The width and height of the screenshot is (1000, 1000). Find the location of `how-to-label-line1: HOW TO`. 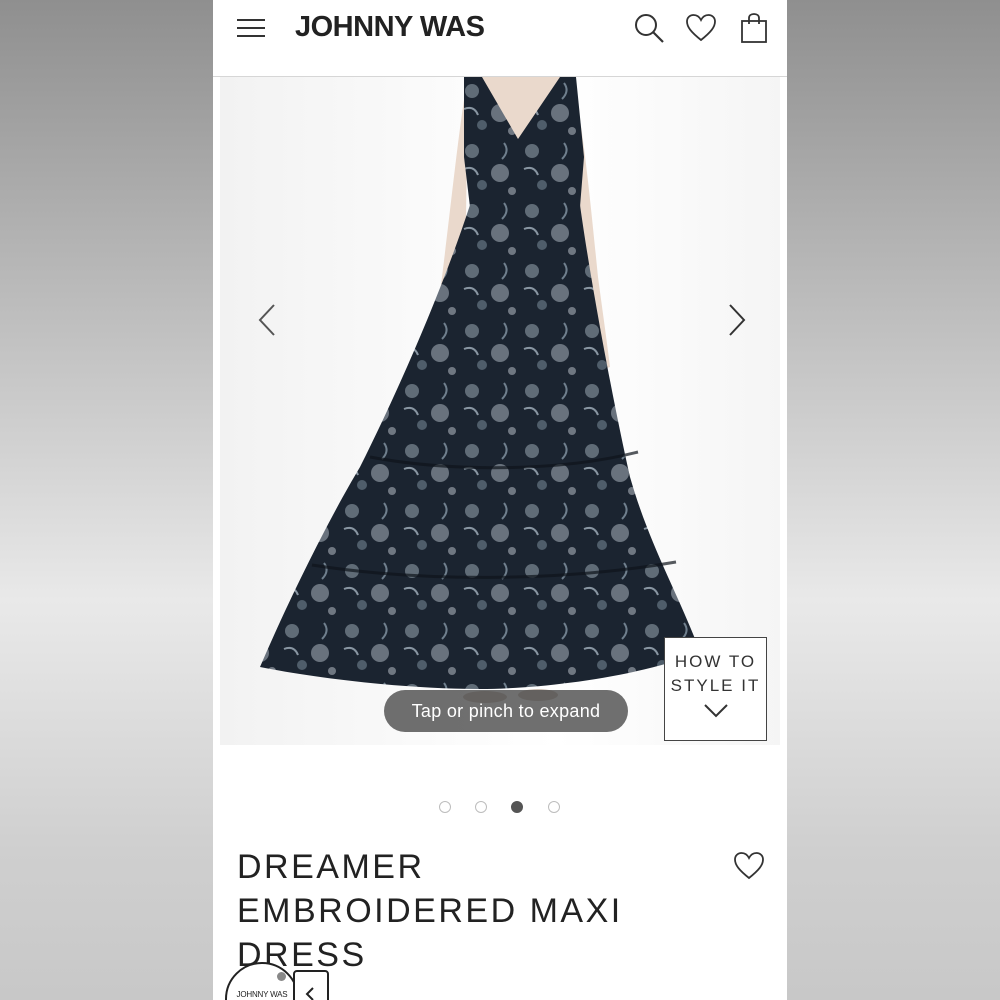

how-to-label-line1: HOW TO is located at coordinates (715, 661).